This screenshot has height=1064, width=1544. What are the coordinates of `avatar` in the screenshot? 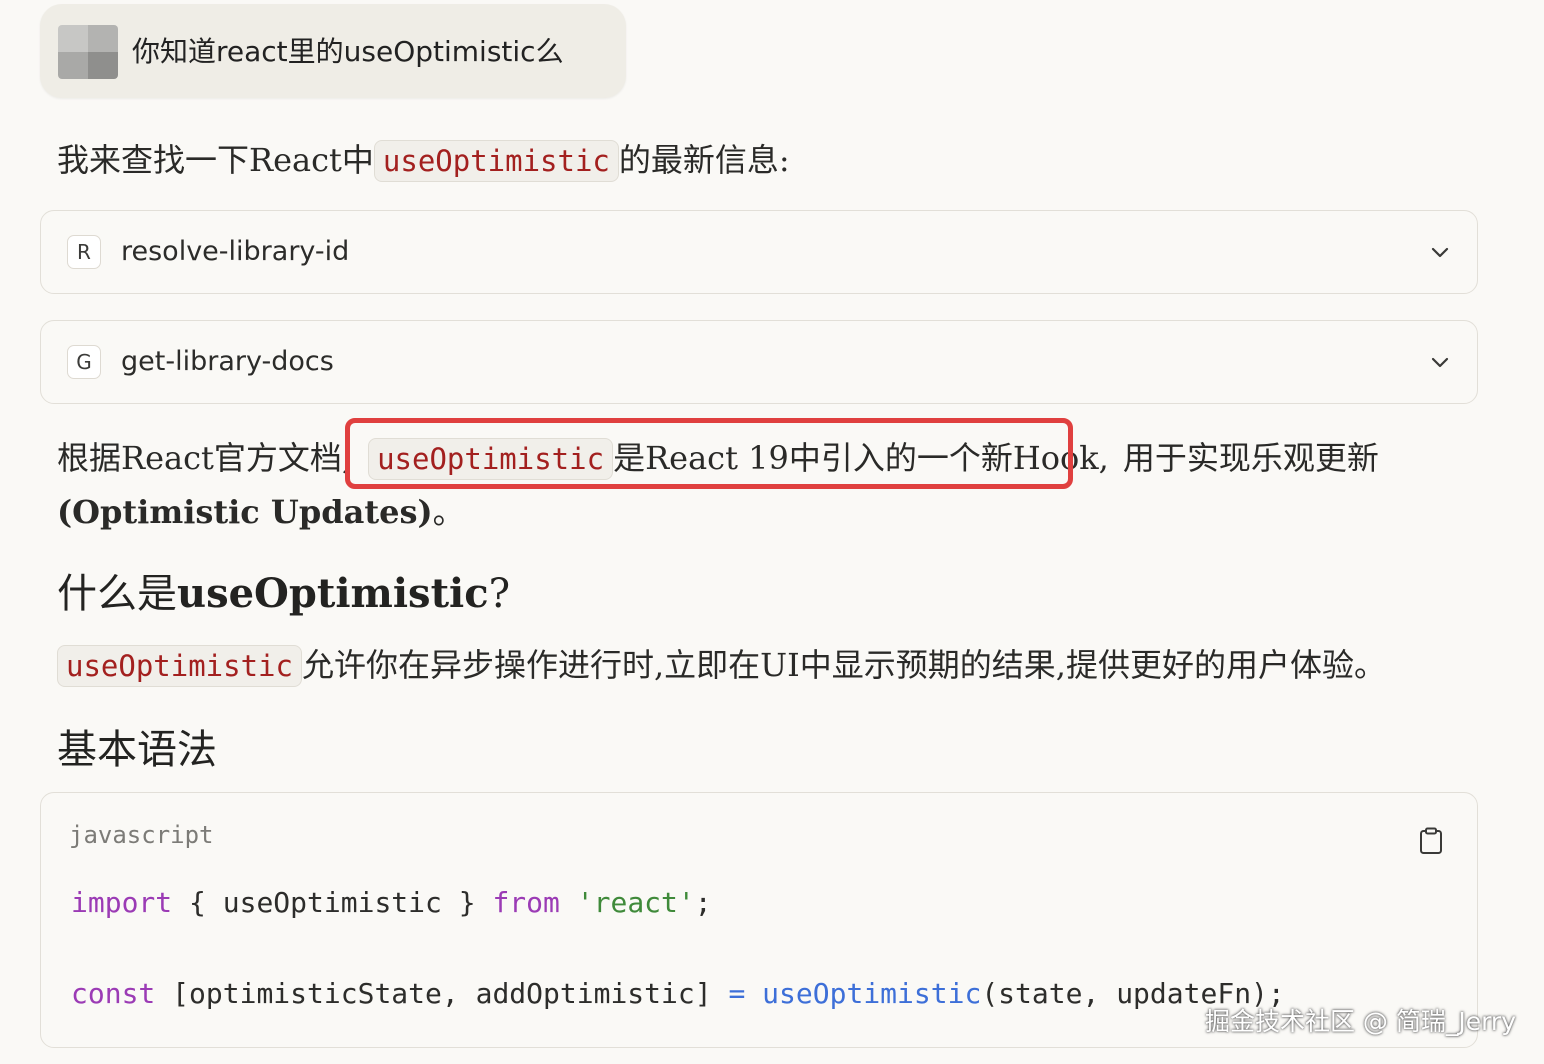 It's located at (88, 52).